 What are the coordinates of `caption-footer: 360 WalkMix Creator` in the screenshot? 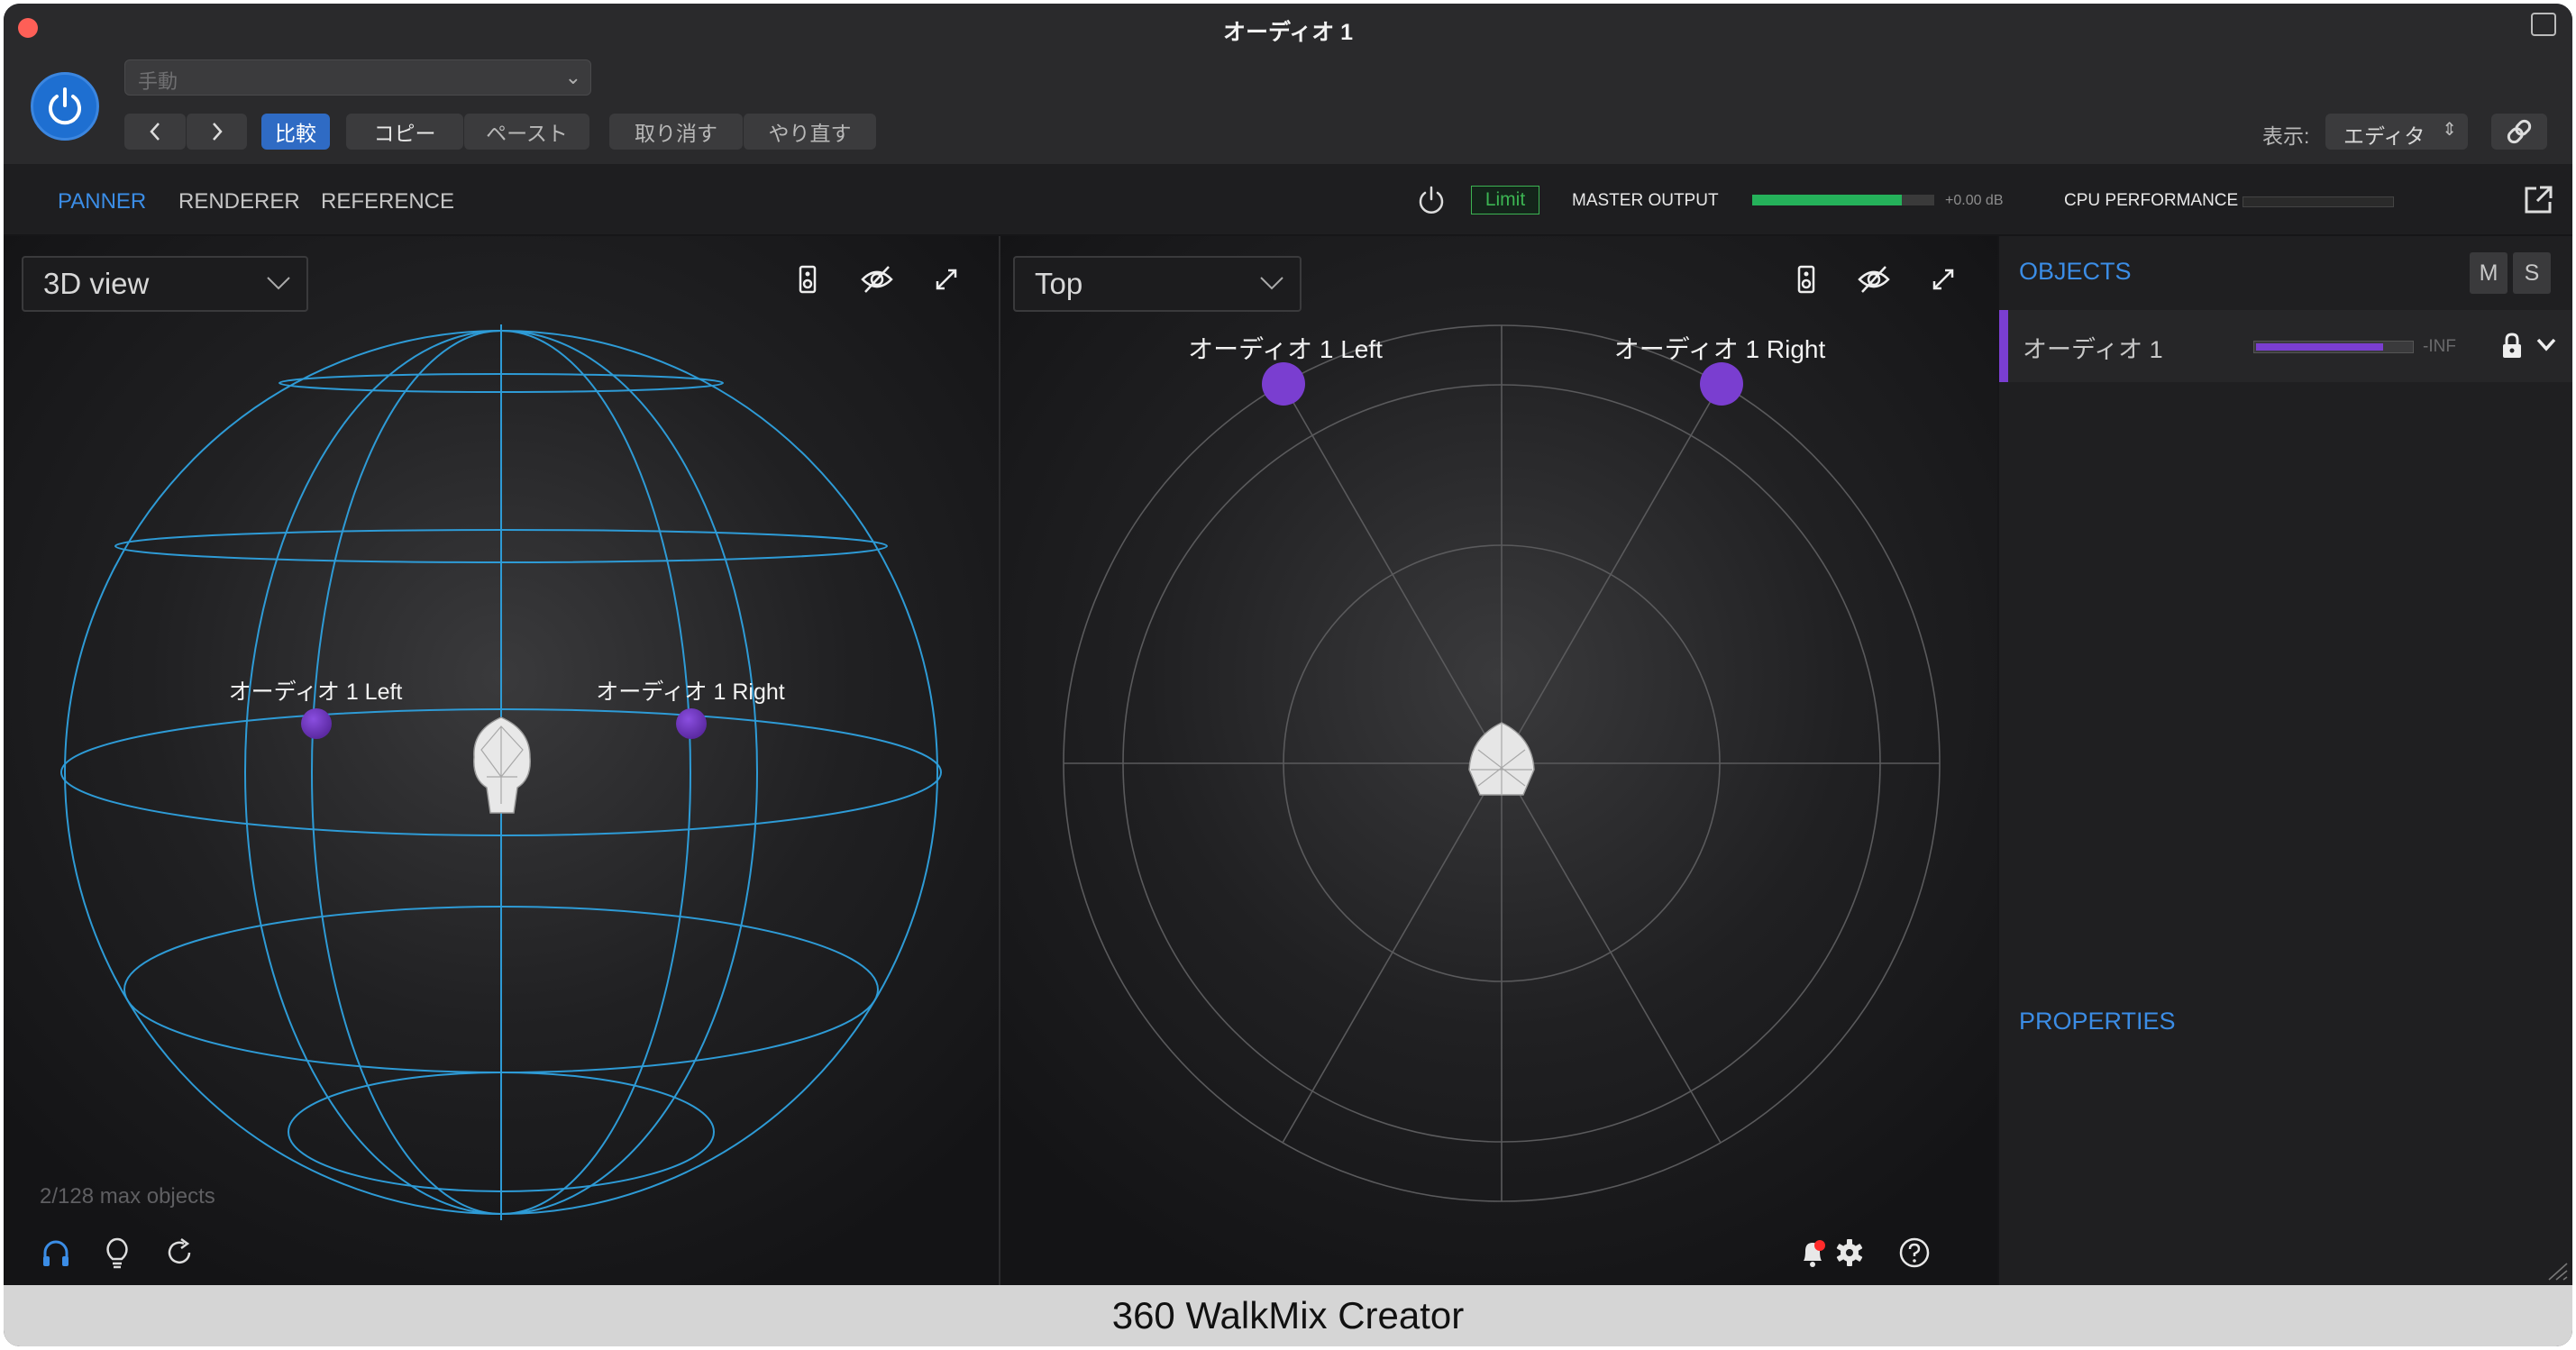 It's located at (1288, 1315).